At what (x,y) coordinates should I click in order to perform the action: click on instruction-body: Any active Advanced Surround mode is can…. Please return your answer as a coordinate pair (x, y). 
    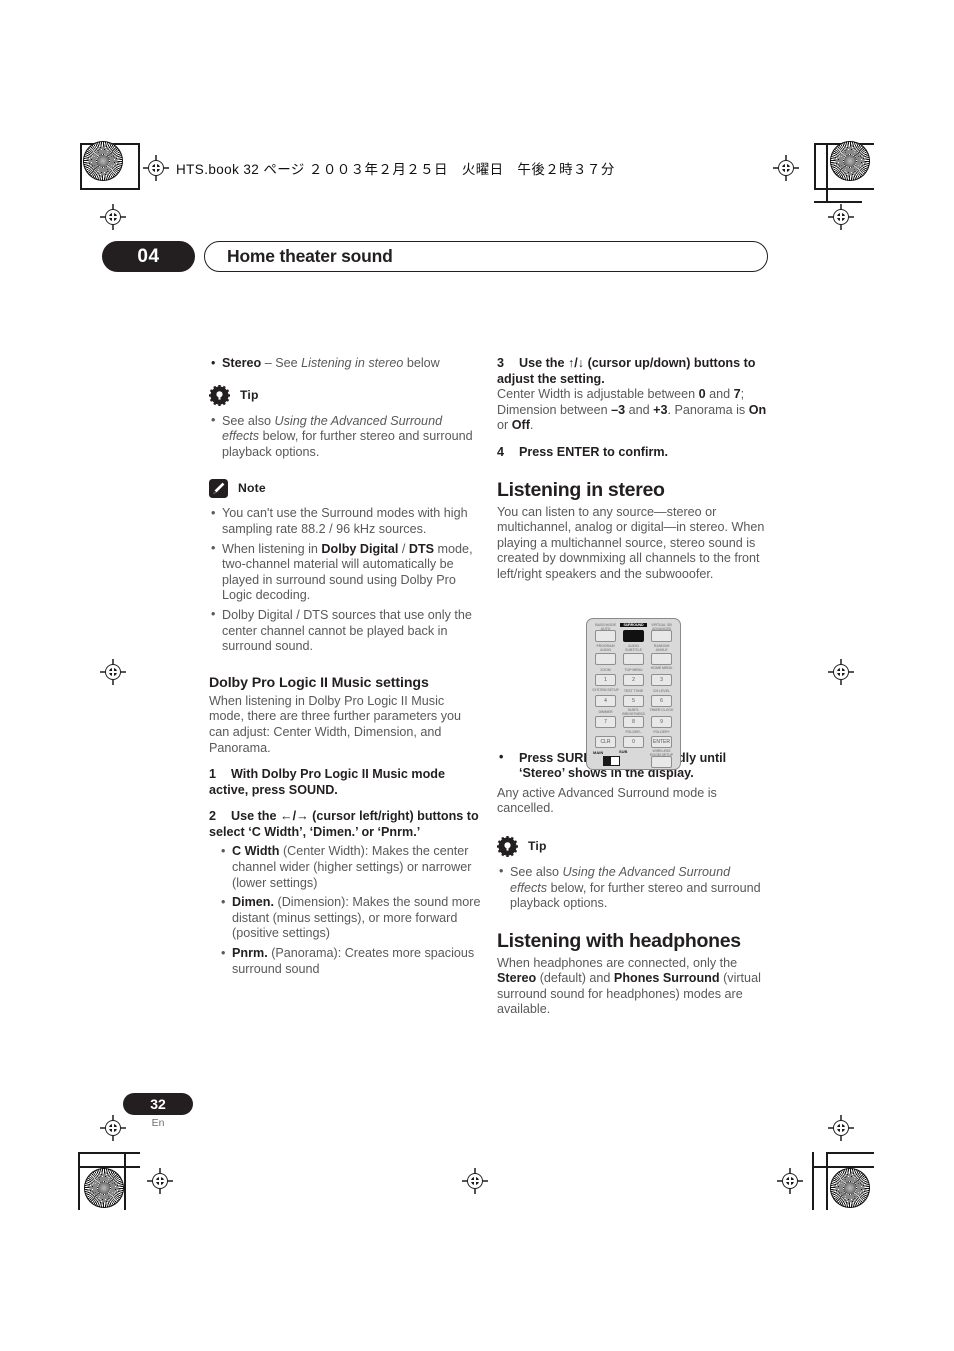
    Looking at the image, I should click on (607, 800).